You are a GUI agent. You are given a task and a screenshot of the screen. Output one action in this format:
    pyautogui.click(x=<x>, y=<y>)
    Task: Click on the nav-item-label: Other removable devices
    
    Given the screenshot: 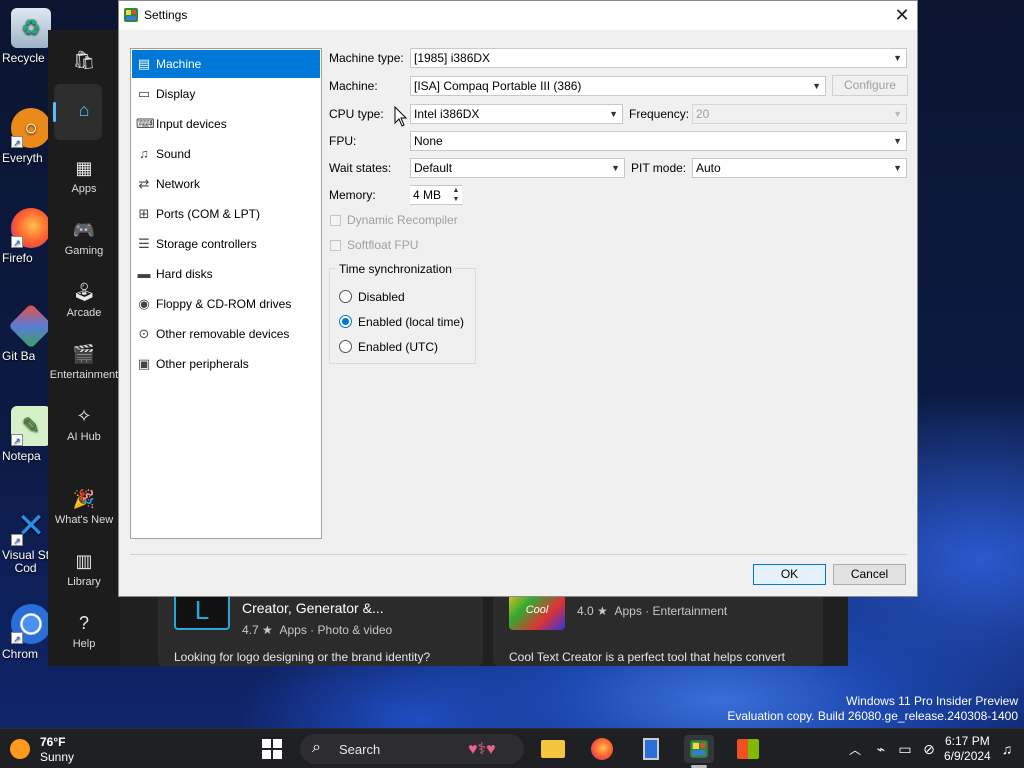 What is the action you would take?
    pyautogui.click(x=223, y=334)
    